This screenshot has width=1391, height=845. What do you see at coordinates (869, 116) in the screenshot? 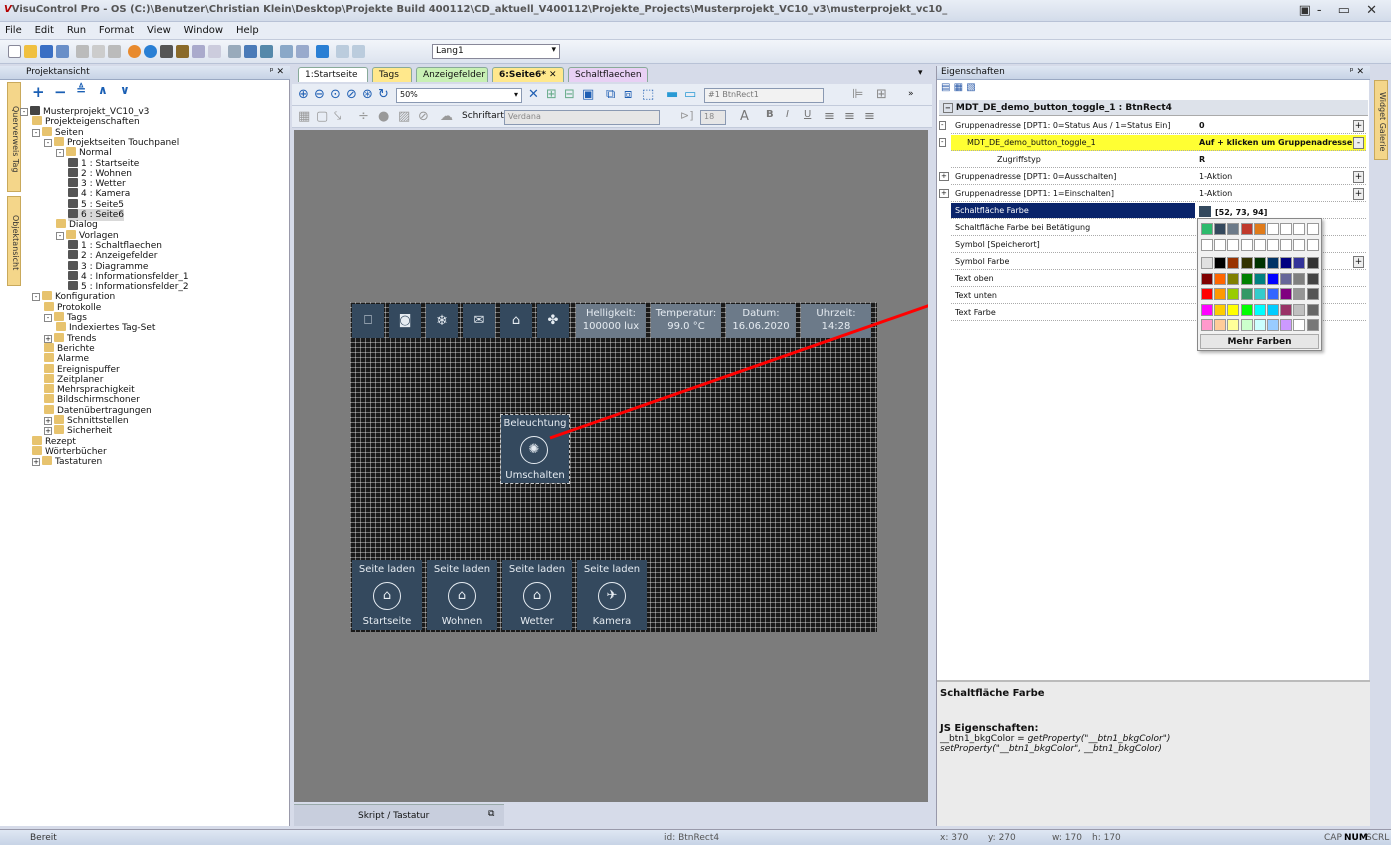
I see `align-right-text-icon: ≡` at bounding box center [869, 116].